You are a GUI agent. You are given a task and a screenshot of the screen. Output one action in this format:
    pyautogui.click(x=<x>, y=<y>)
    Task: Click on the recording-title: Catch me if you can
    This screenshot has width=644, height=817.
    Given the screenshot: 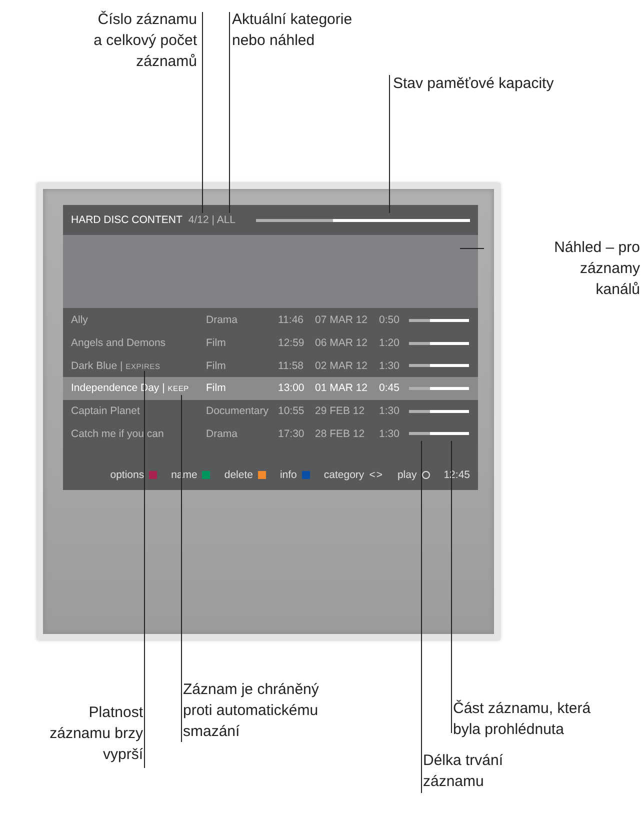 What is the action you would take?
    pyautogui.click(x=118, y=434)
    